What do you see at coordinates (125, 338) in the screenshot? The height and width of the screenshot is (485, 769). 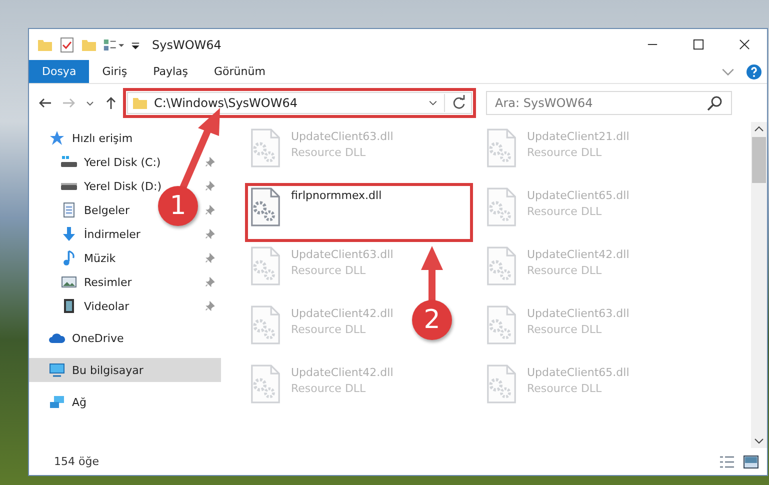 I see `sidebar-item: OneDrive` at bounding box center [125, 338].